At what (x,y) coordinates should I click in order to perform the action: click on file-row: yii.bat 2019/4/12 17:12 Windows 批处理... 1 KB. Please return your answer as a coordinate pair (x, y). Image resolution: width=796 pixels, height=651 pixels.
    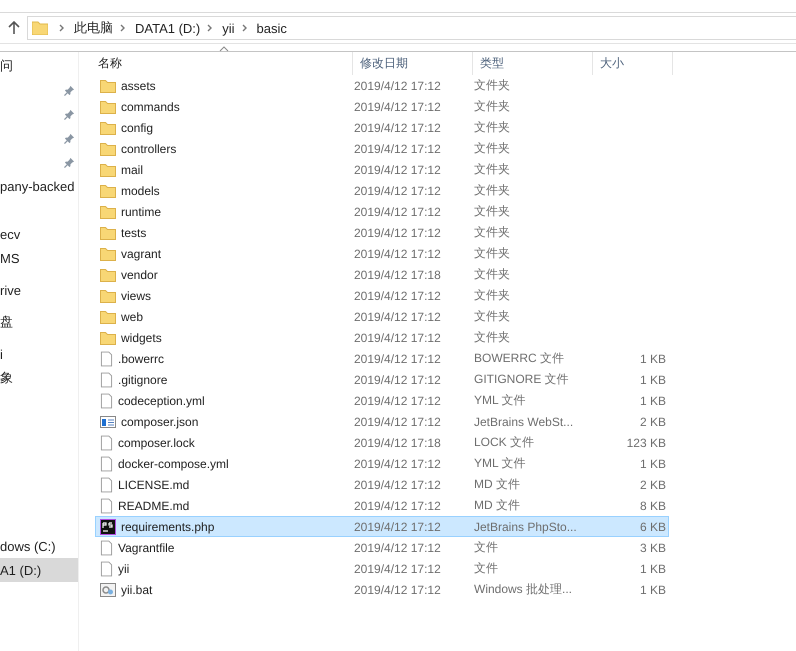
    Looking at the image, I should click on (382, 589).